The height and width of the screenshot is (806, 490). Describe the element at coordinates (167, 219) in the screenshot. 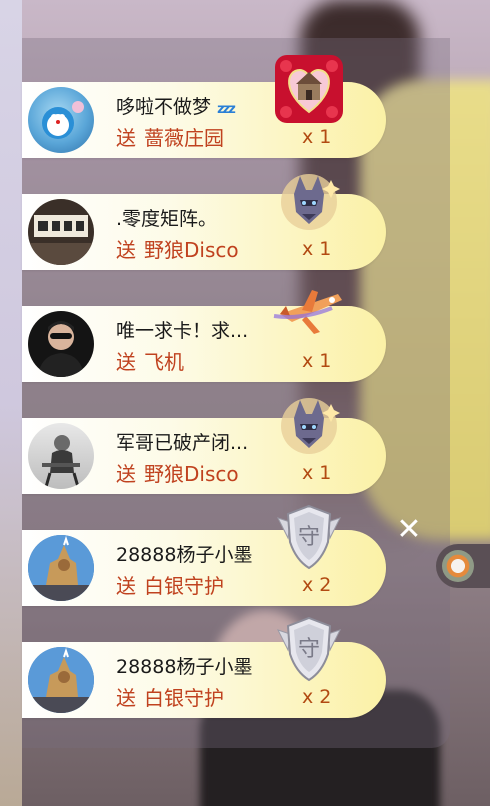

I see `gift-sender-name: .零度矩阵。` at that location.